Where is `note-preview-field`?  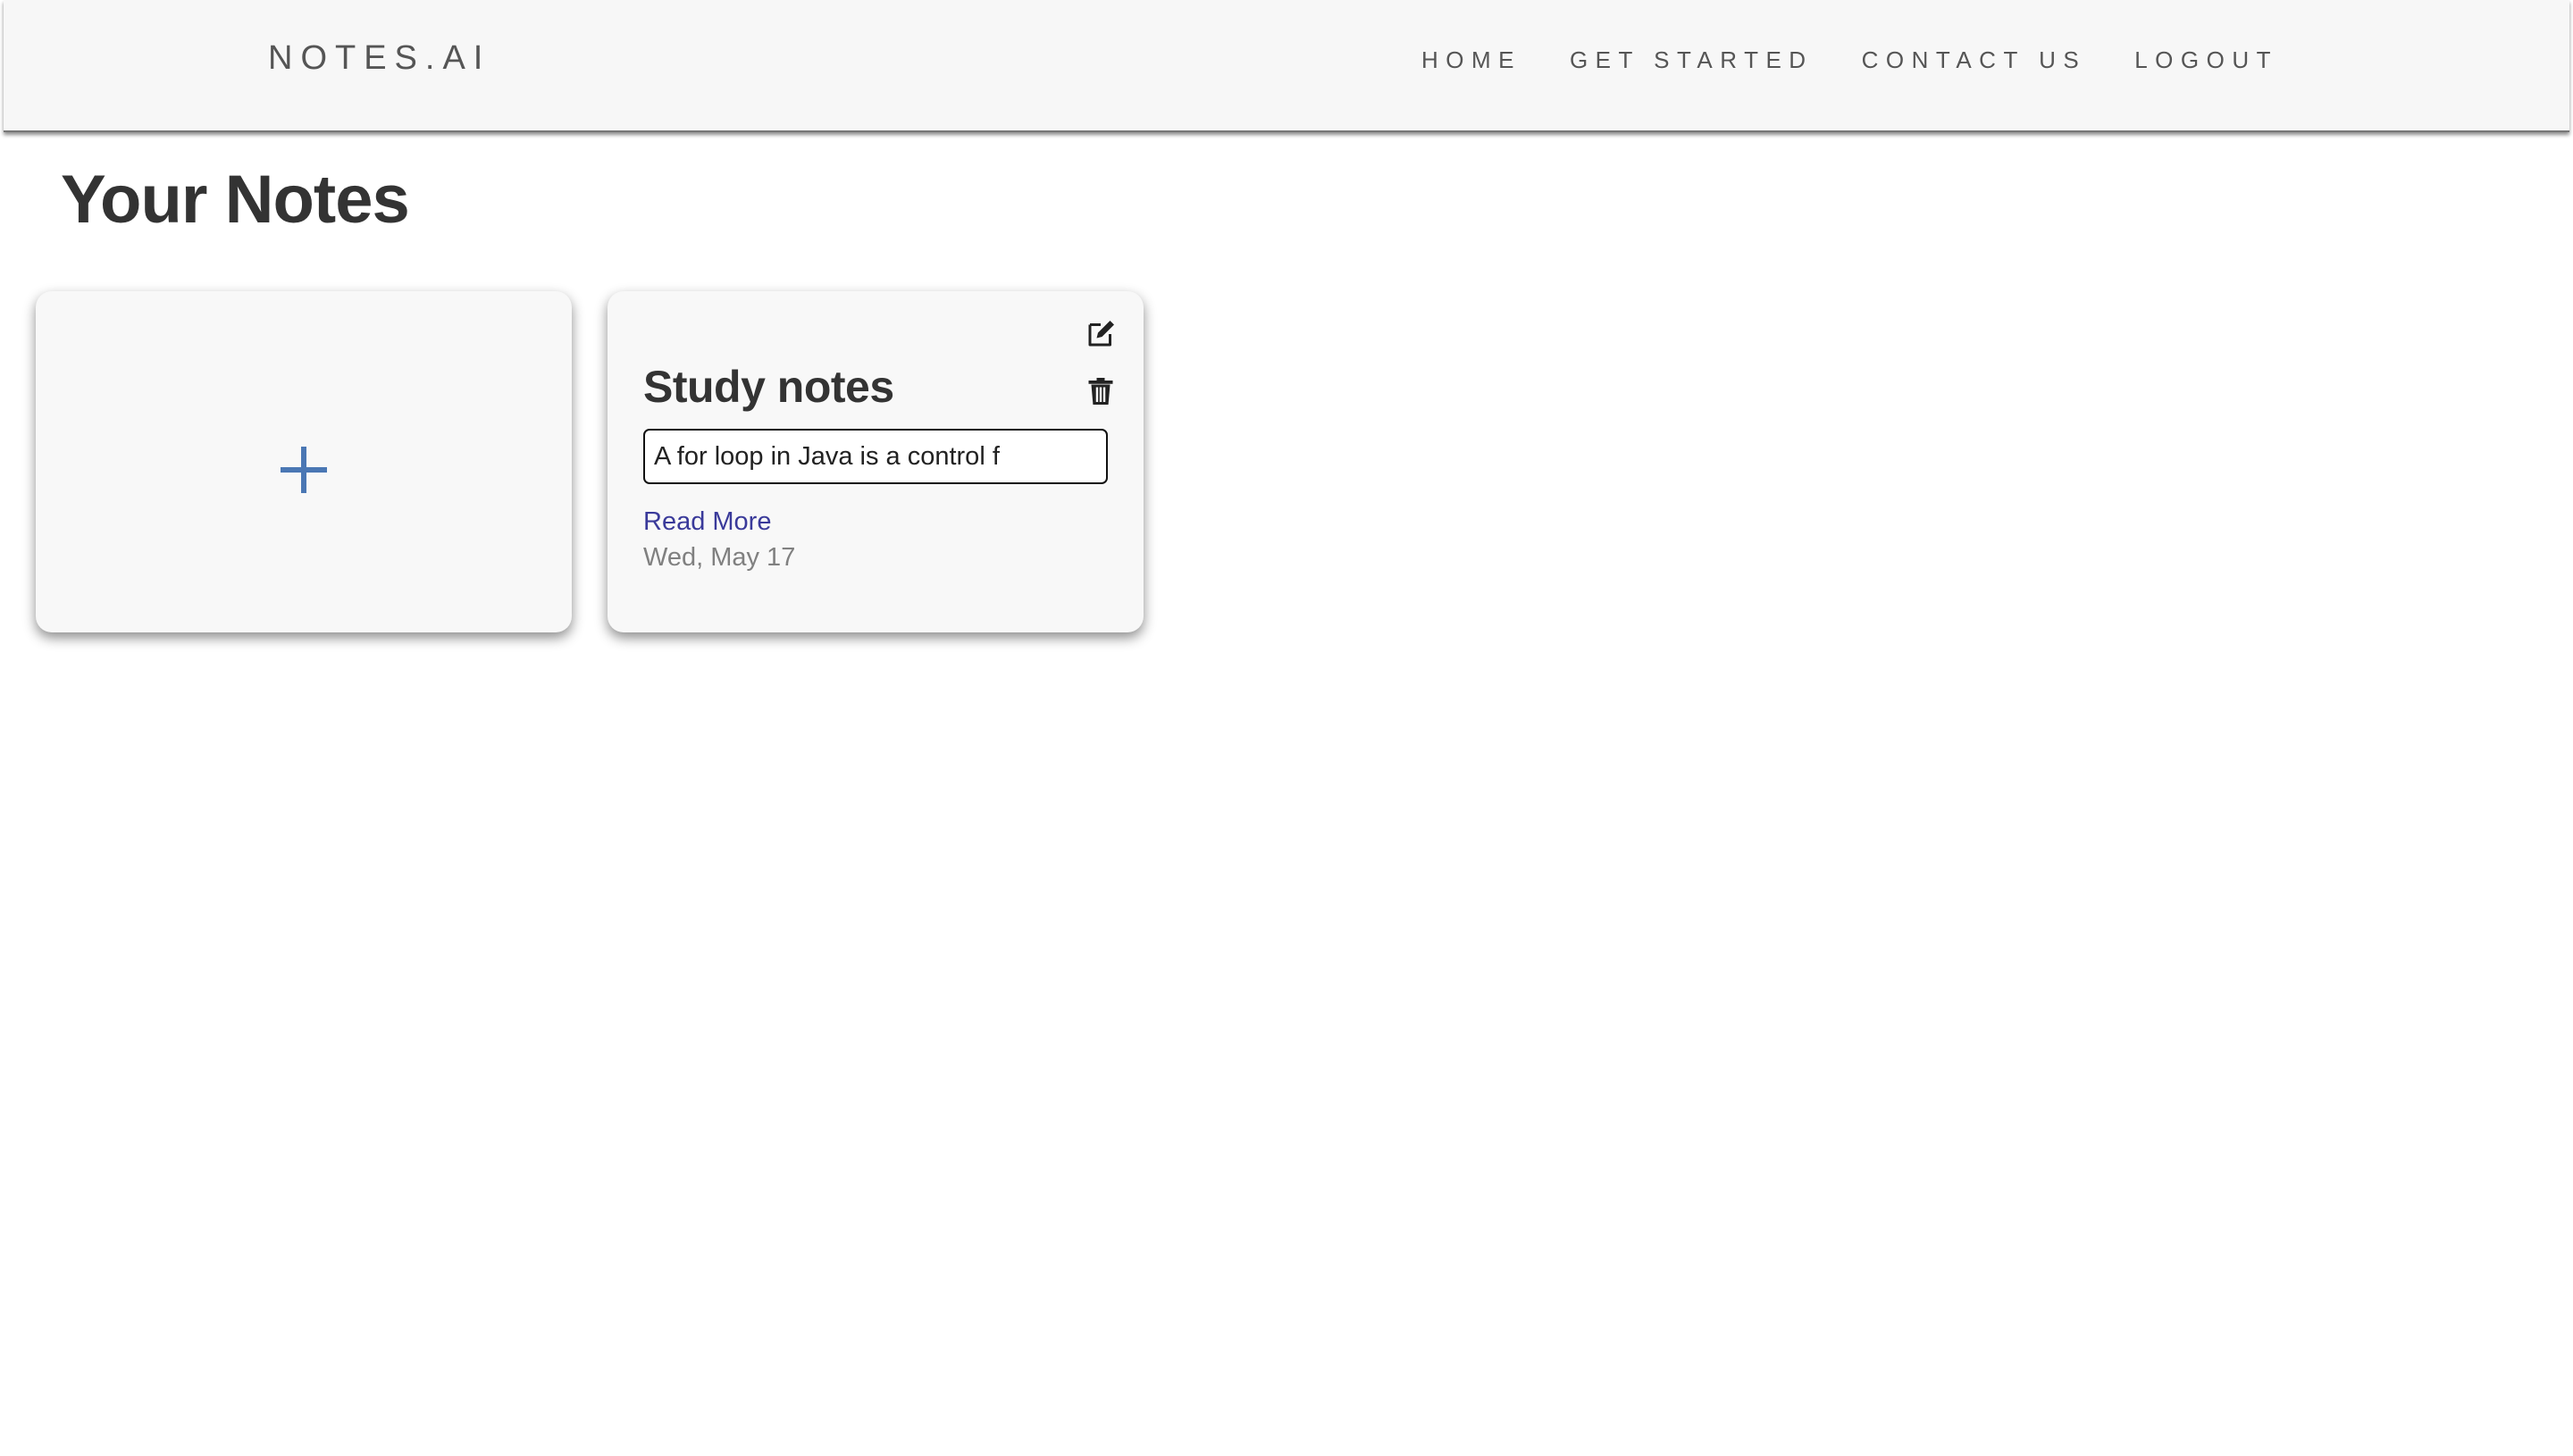
note-preview-field is located at coordinates (875, 456).